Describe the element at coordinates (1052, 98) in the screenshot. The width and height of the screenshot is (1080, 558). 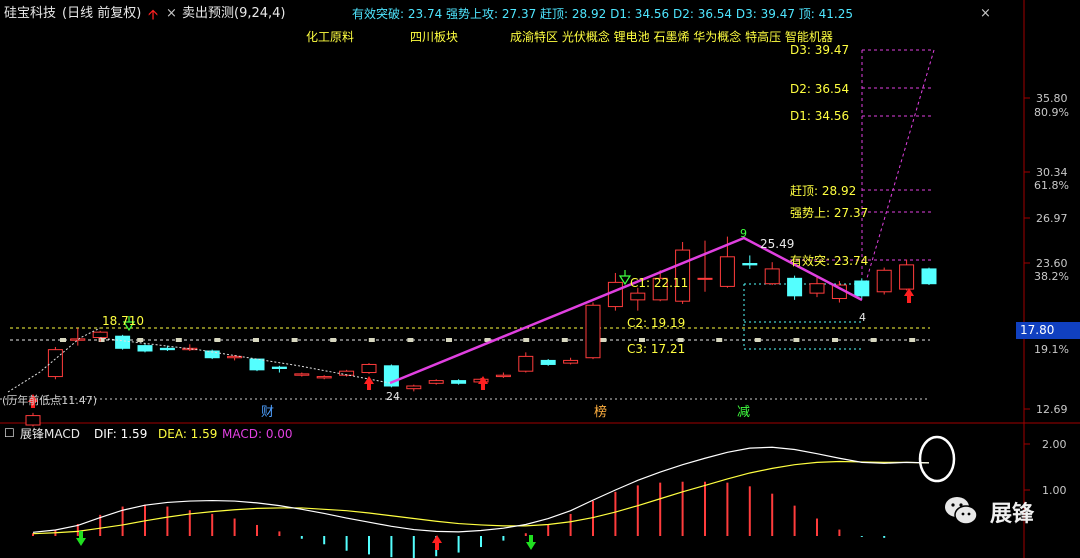
I see `axis-label-35-80: 35.80` at that location.